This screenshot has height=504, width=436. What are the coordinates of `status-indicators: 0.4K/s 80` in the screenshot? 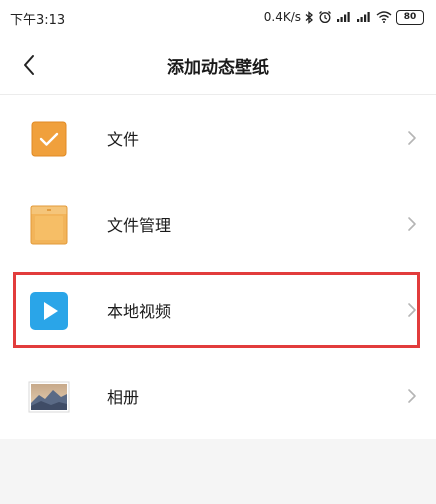 It's located at (344, 17).